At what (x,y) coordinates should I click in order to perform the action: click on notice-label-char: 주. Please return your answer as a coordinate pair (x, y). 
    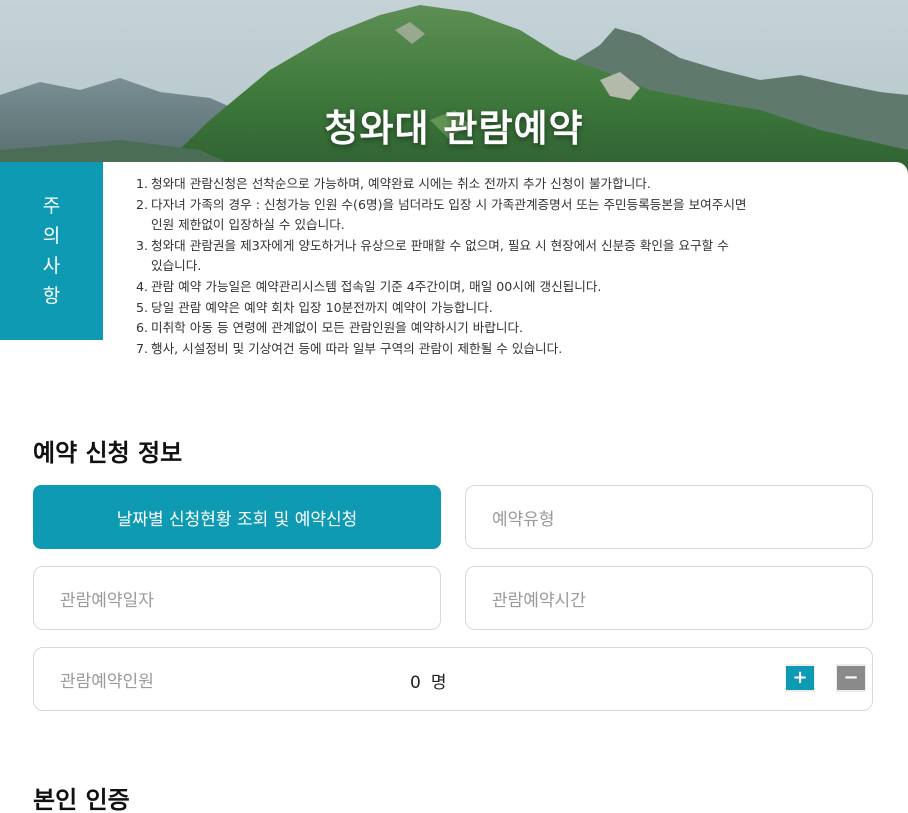
    Looking at the image, I should click on (51, 206).